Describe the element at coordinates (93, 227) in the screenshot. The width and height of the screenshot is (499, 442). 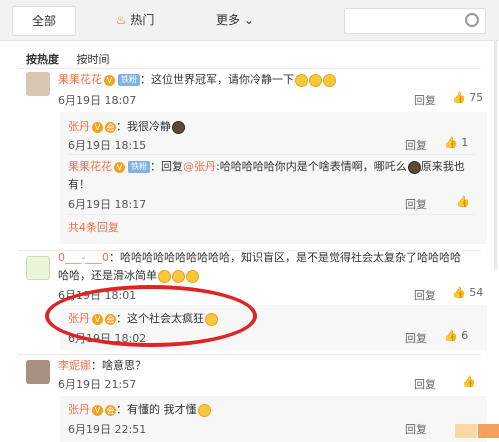
I see `more-replies-link: 共4条回复` at that location.